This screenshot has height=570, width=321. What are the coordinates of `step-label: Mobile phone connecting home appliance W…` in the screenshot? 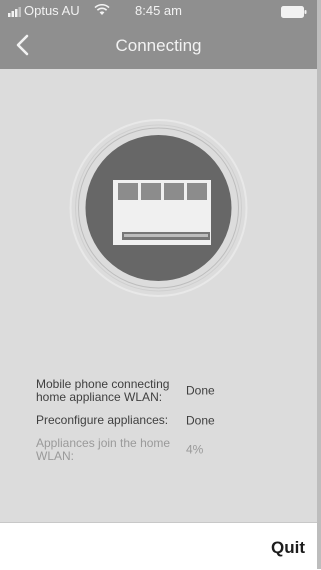 It's located at (103, 390).